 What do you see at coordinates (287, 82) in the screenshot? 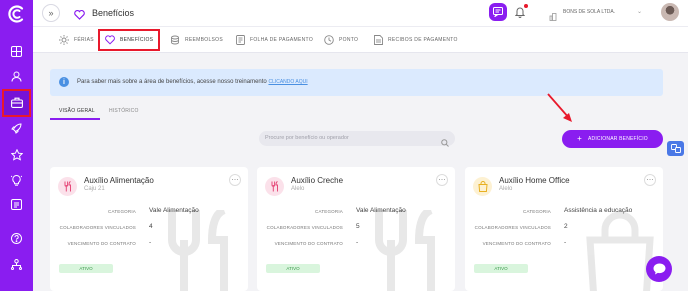
I see `banner-link: CLICANDO AQUI` at bounding box center [287, 82].